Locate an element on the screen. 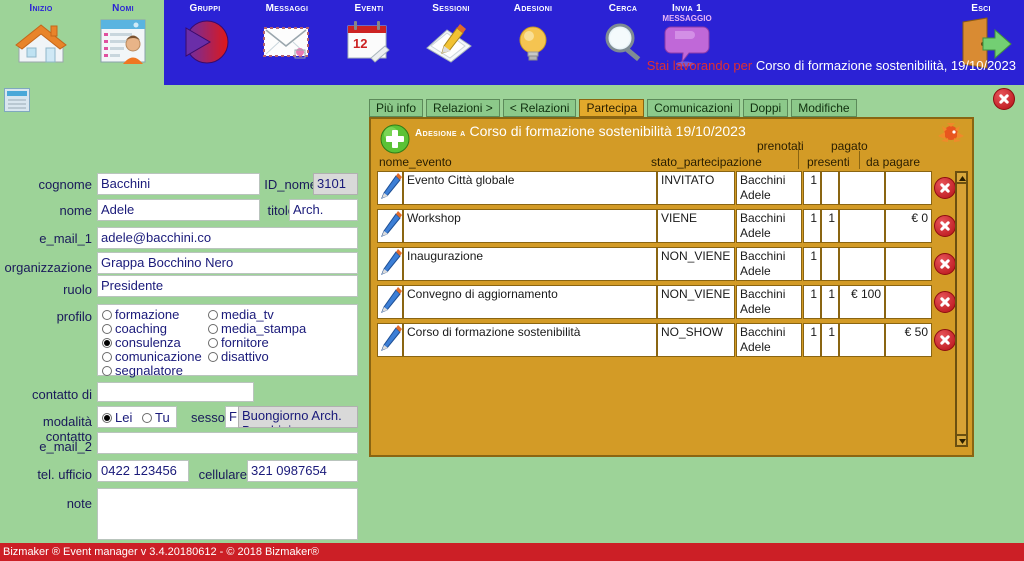  plus-circle-icon is located at coordinates (395, 139).